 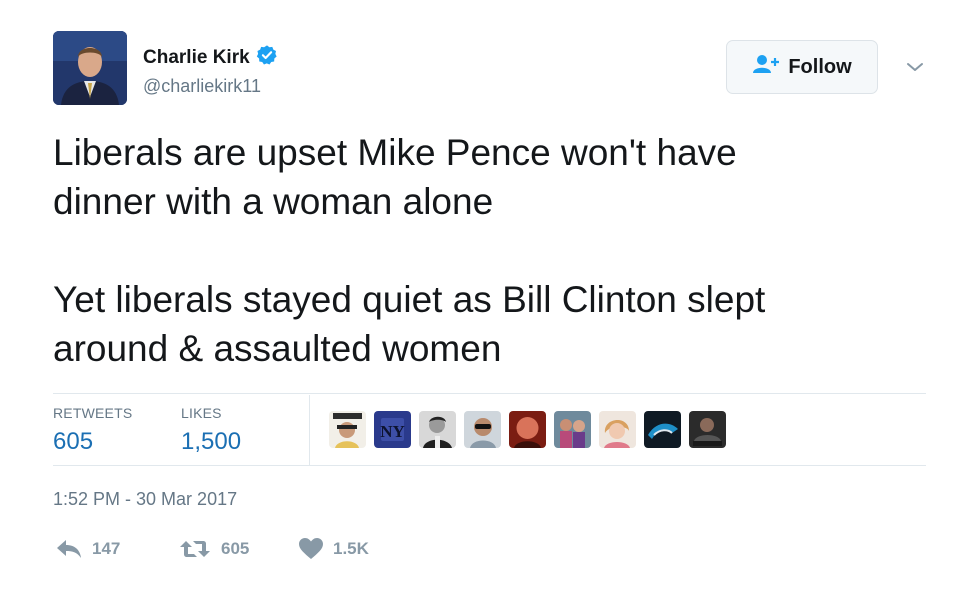 I want to click on user-handle: @charliekirk11, so click(x=202, y=86).